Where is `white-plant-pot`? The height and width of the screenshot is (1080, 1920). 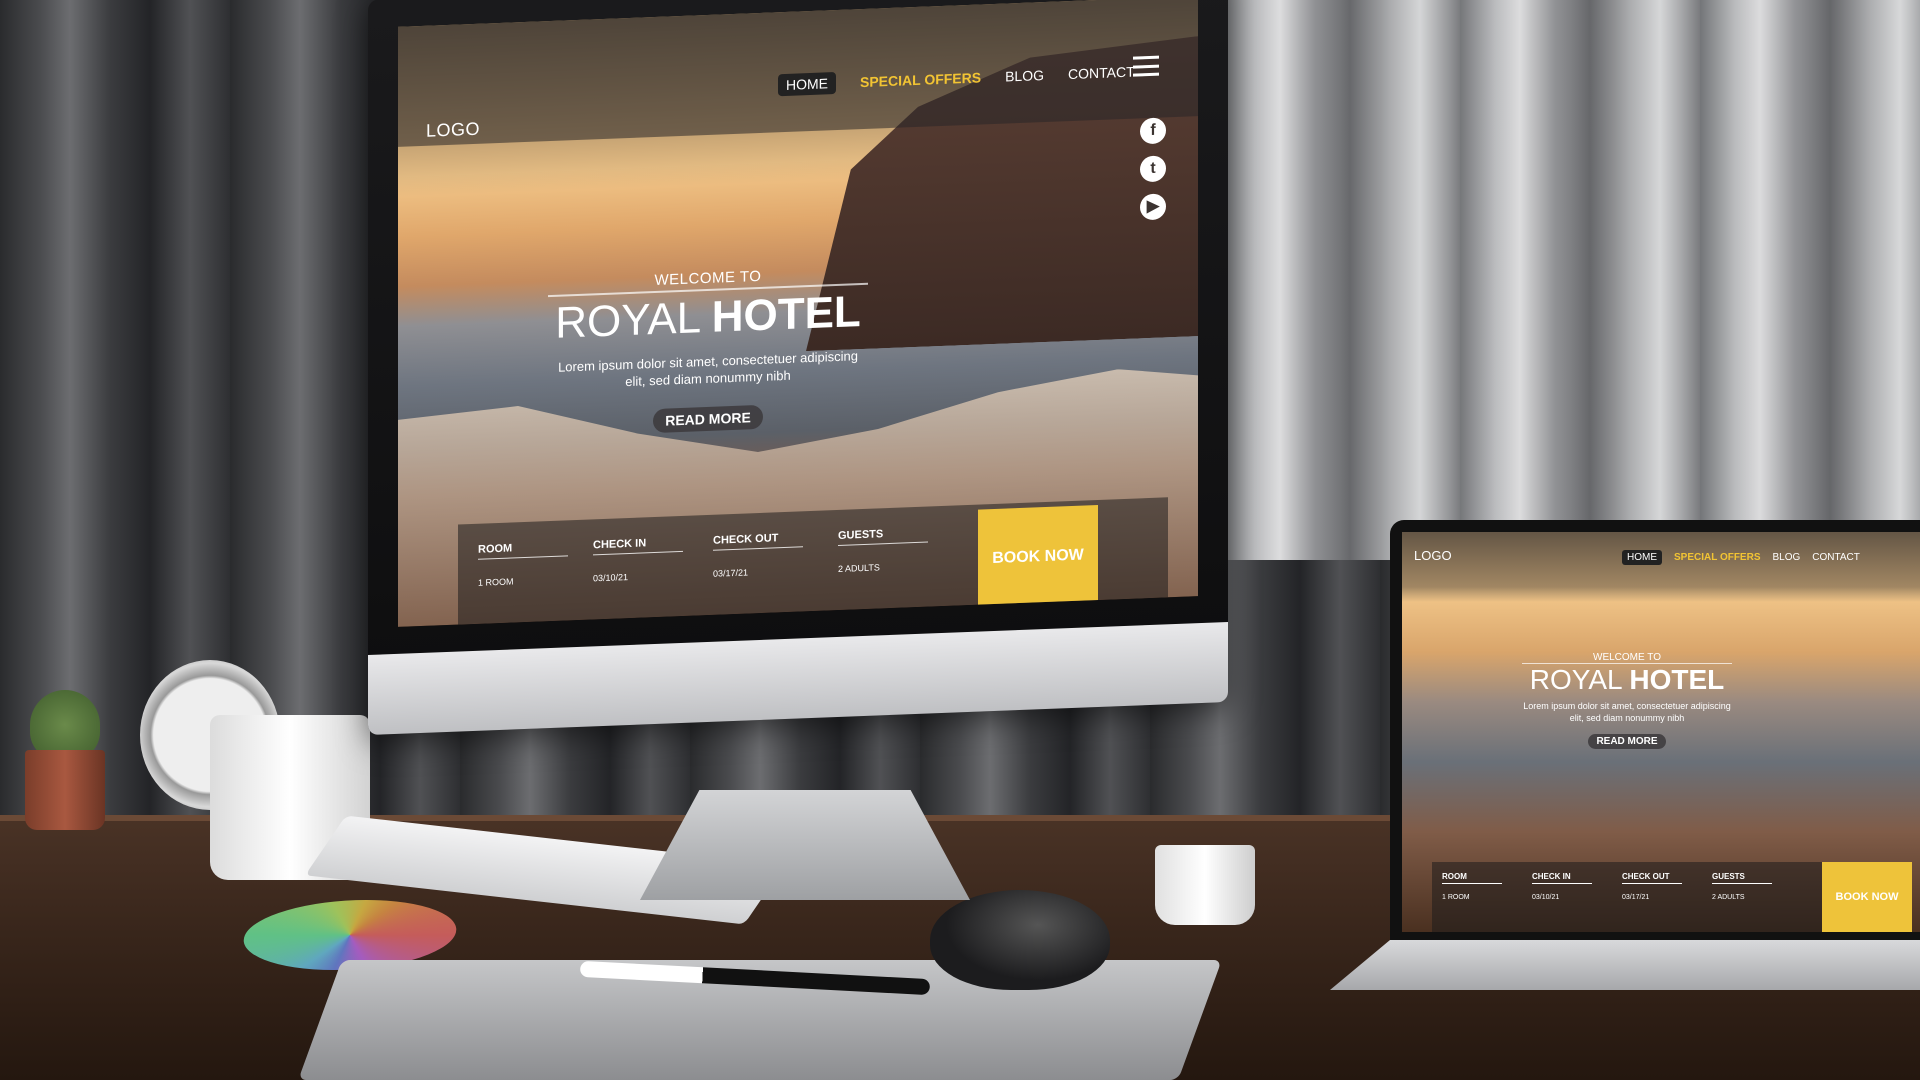
white-plant-pot is located at coordinates (1205, 885).